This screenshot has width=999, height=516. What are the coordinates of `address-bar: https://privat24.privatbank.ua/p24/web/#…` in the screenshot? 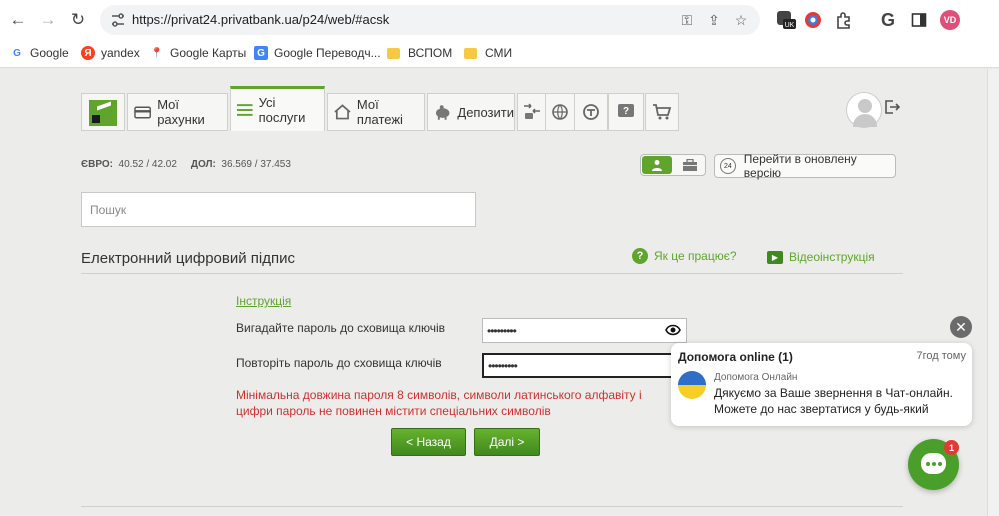 It's located at (430, 20).